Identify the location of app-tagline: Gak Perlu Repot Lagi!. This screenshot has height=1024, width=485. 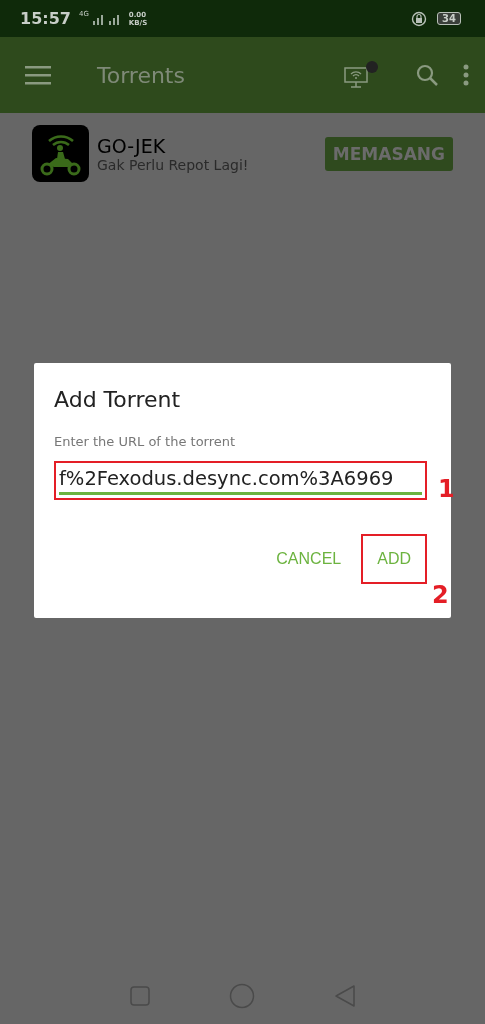
(173, 164).